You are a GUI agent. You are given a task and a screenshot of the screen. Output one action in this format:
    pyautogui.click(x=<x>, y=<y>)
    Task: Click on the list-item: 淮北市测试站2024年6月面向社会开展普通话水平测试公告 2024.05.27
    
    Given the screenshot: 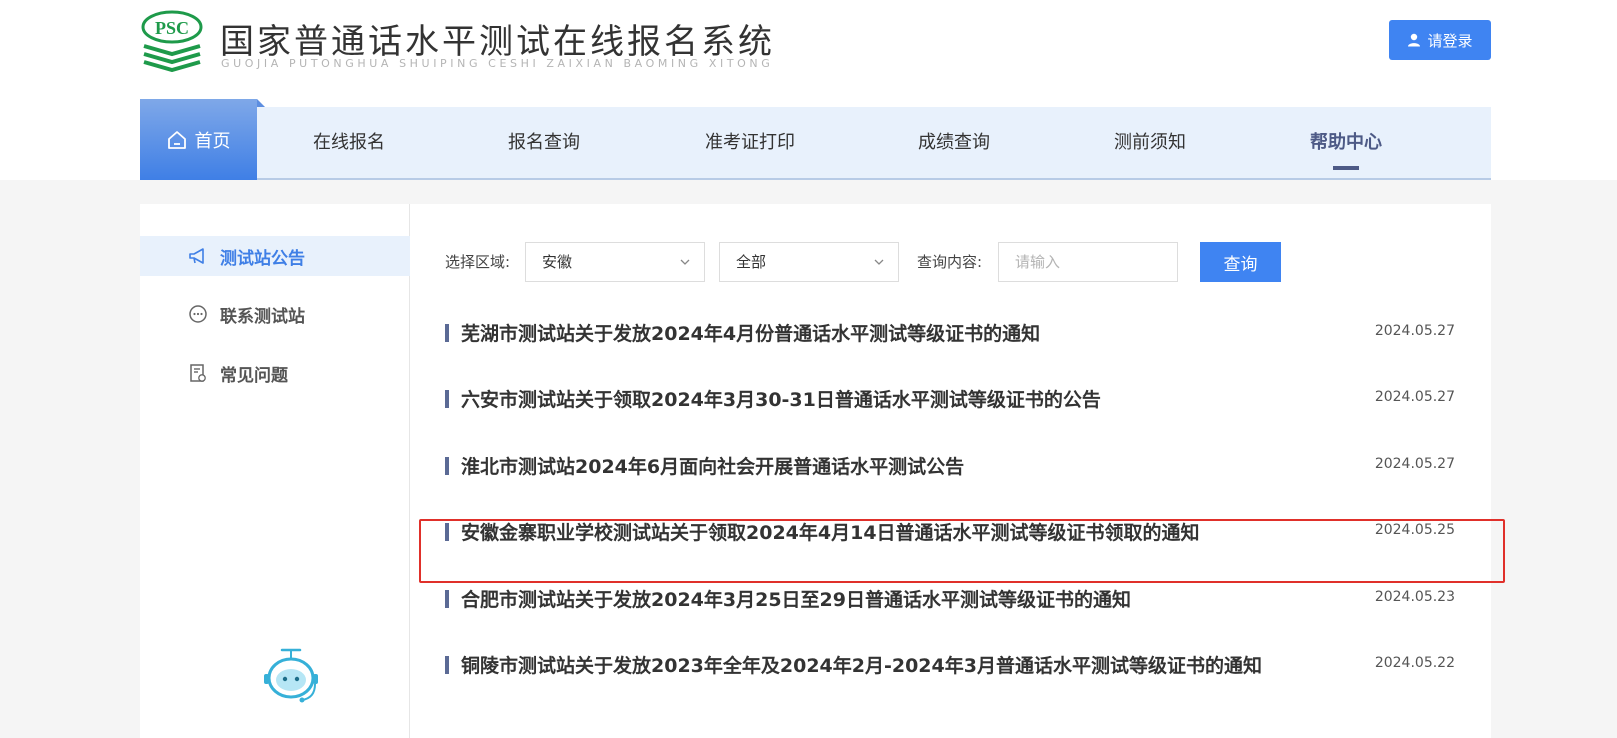 What is the action you would take?
    pyautogui.click(x=950, y=475)
    